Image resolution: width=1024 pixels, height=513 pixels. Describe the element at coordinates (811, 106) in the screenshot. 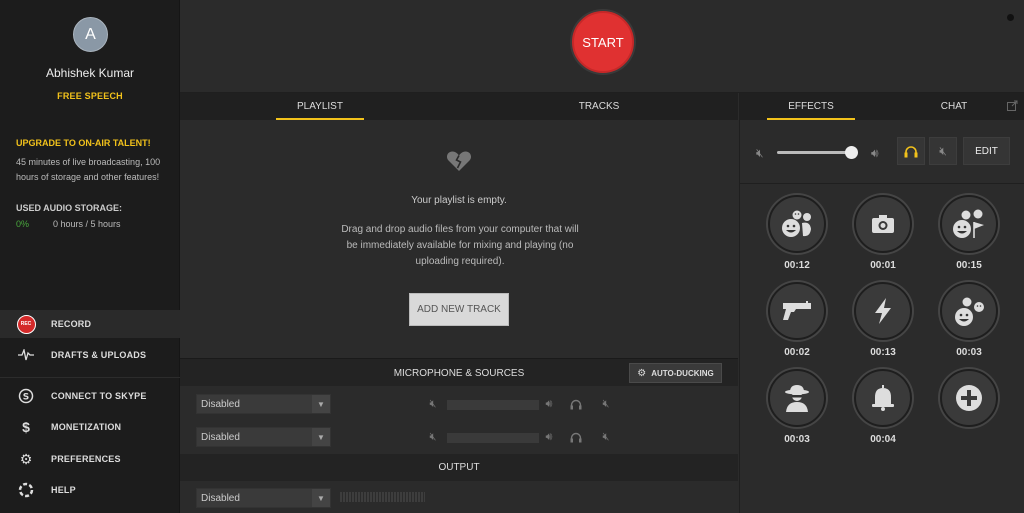

I see `tab-effects: EFFECTS` at that location.